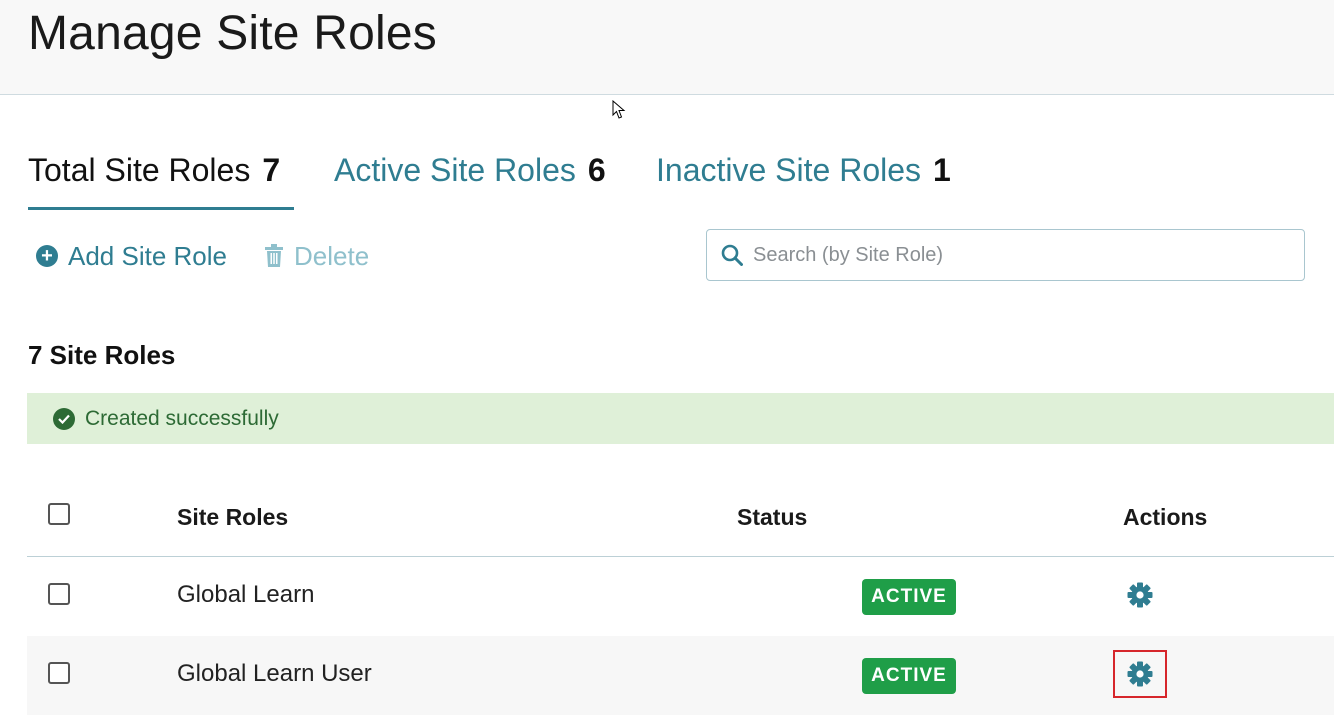 The height and width of the screenshot is (715, 1334). I want to click on site-roles-count-heading: 7 Site Roles, so click(102, 355).